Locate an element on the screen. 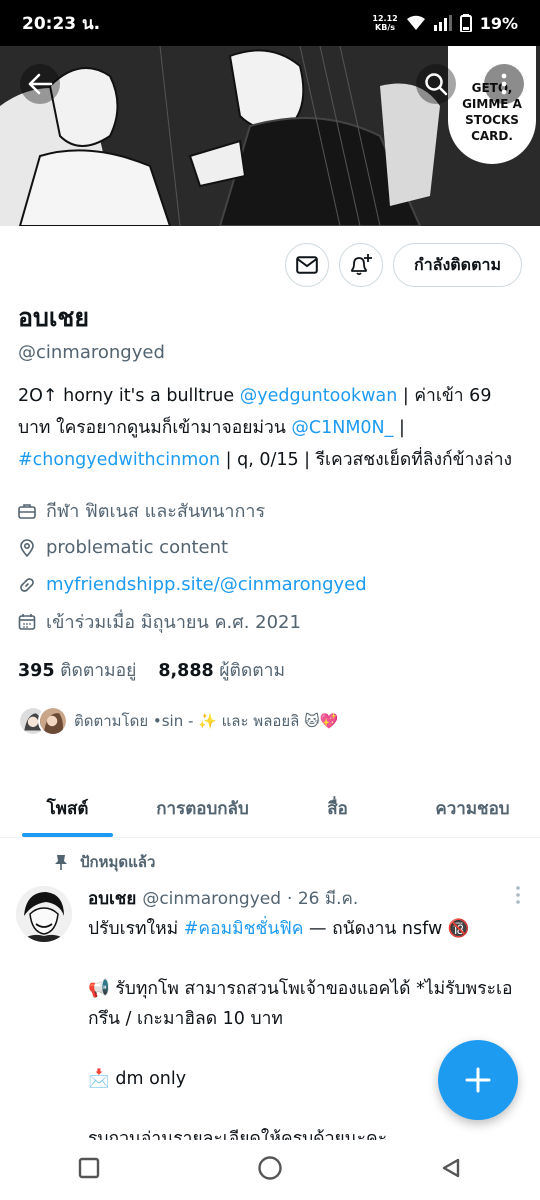 The width and height of the screenshot is (540, 1200). following-count: 395 is located at coordinates (36, 671).